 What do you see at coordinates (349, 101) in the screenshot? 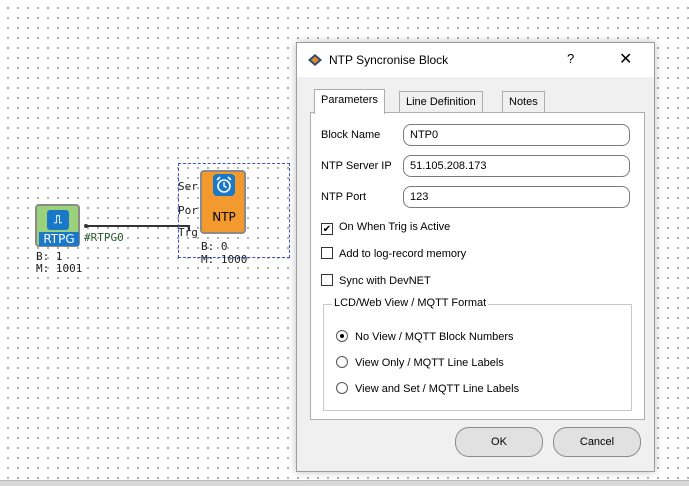
I see `tab-parameters: Parameters` at bounding box center [349, 101].